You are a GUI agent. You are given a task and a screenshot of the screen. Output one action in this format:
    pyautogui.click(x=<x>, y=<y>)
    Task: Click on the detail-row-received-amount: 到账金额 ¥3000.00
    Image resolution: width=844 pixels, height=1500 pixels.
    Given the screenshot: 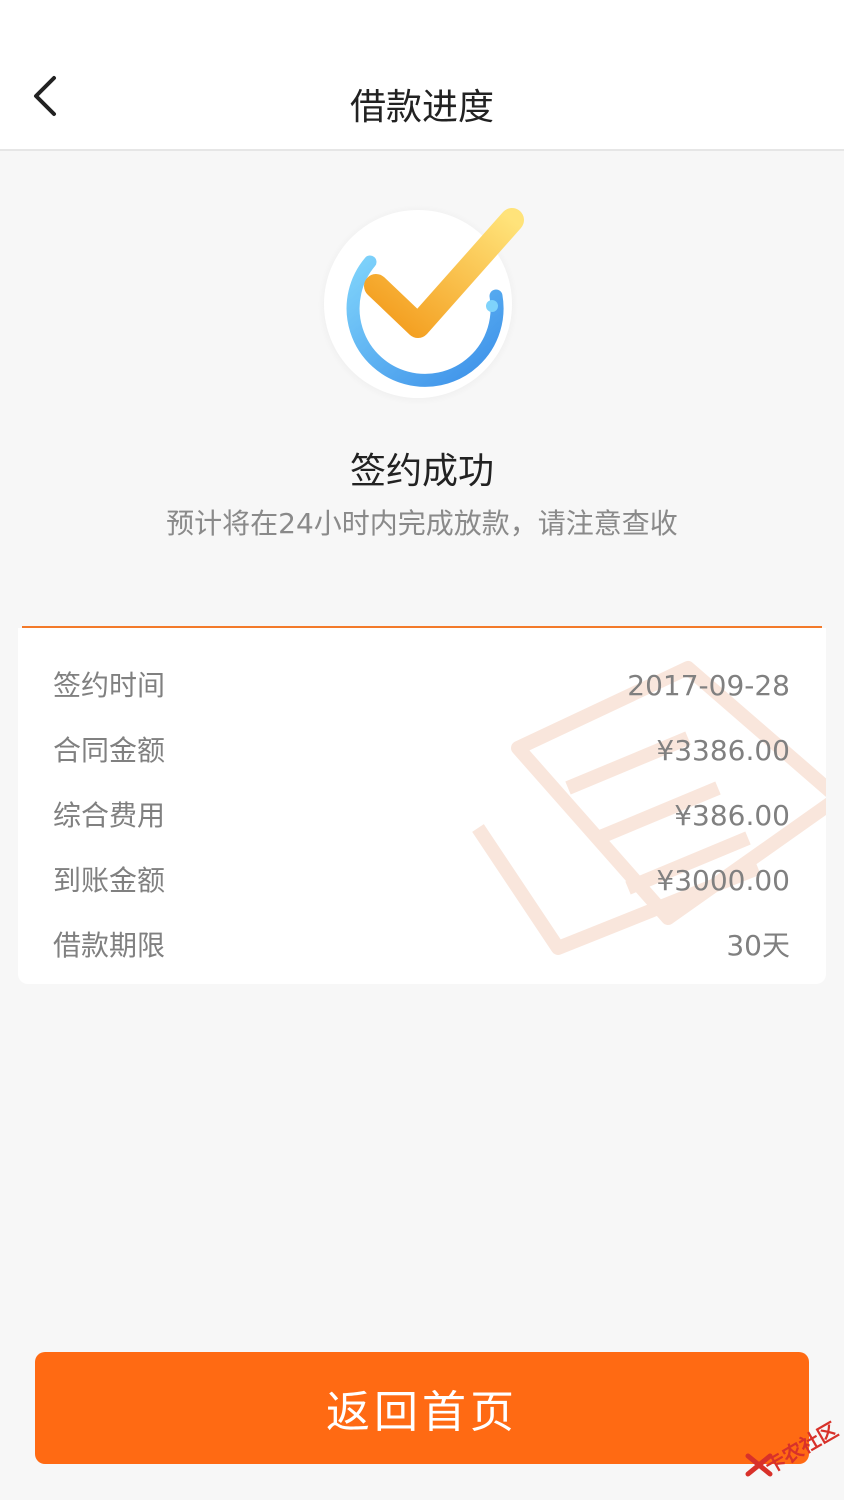 What is the action you would take?
    pyautogui.click(x=422, y=881)
    